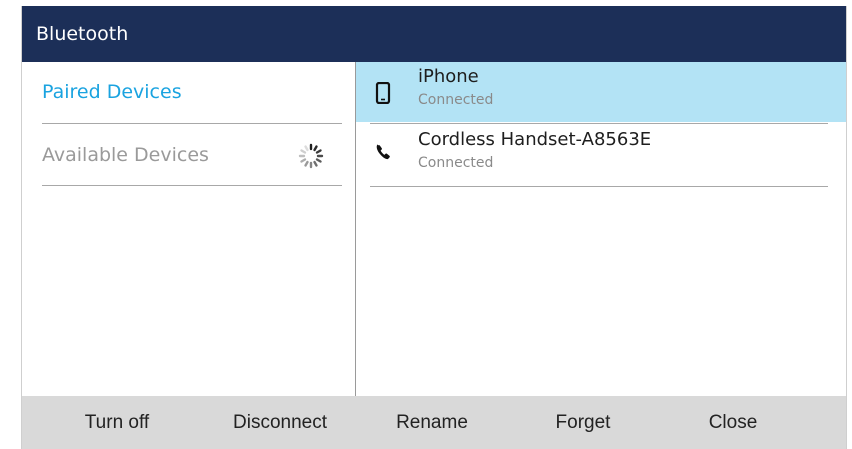  What do you see at coordinates (601, 155) in the screenshot?
I see `device-row-cordless-handset: Cordless Handset-A8563E Connected` at bounding box center [601, 155].